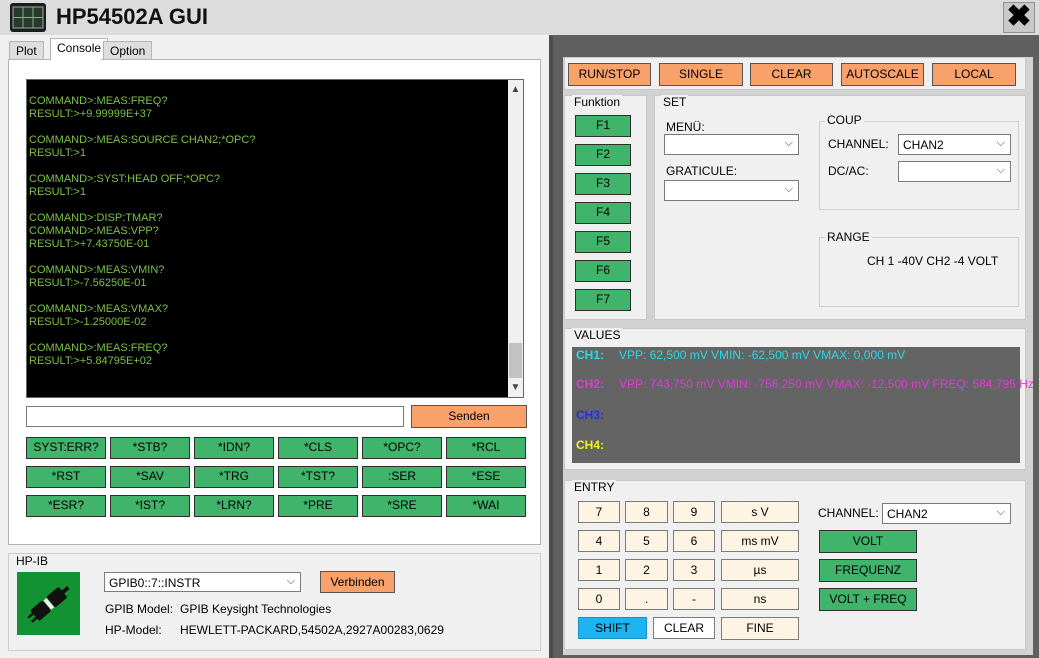  What do you see at coordinates (923, 145) in the screenshot?
I see `coup-channel-value: CHAN2` at bounding box center [923, 145].